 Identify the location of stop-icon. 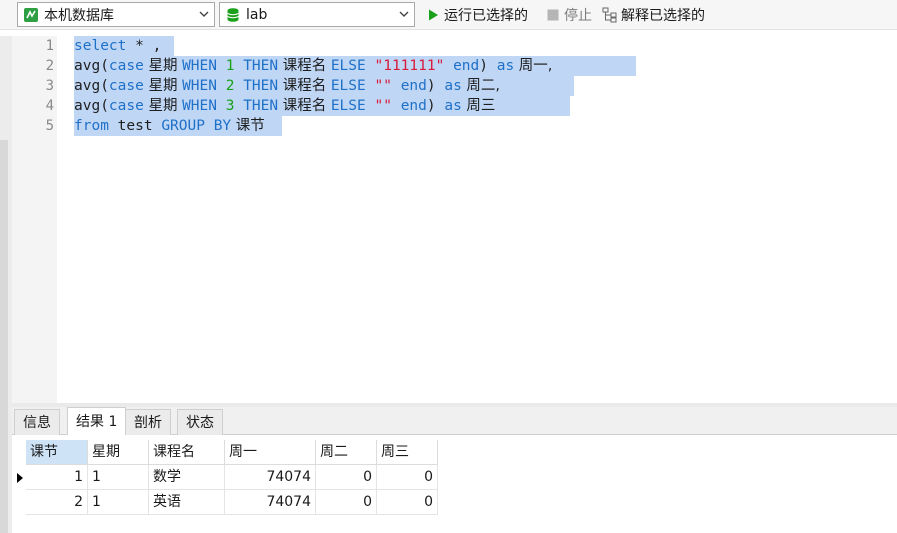
(553, 15).